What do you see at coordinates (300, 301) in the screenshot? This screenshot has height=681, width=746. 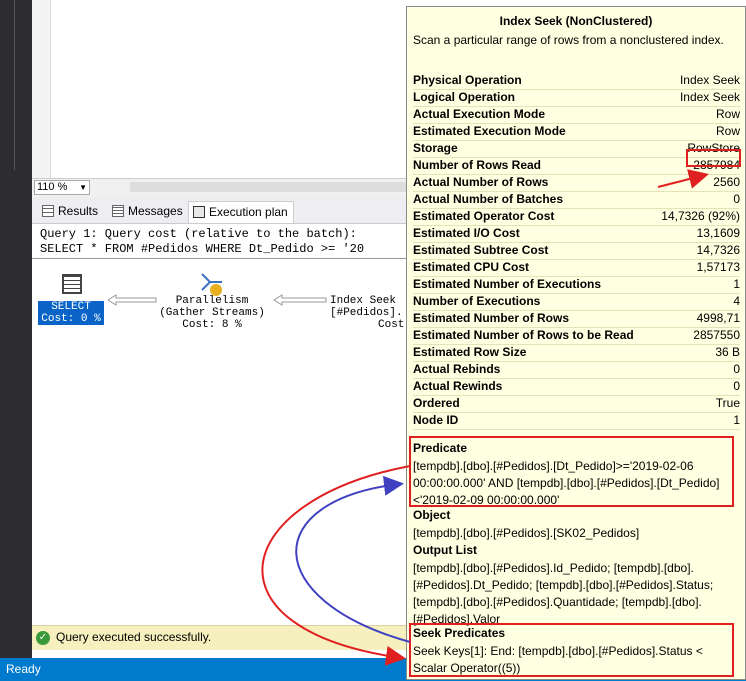 I see `plan-arrow` at bounding box center [300, 301].